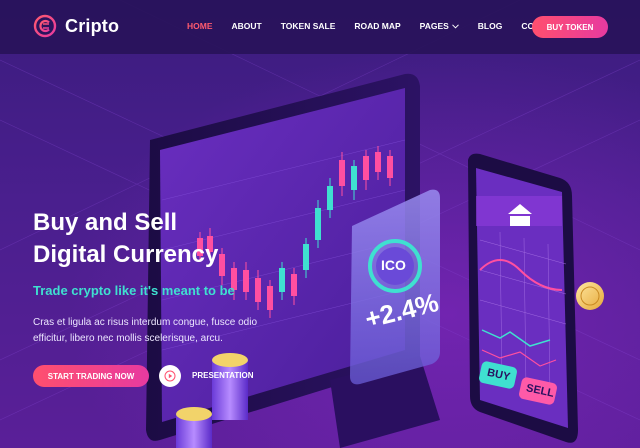  I want to click on play-icon, so click(170, 376).